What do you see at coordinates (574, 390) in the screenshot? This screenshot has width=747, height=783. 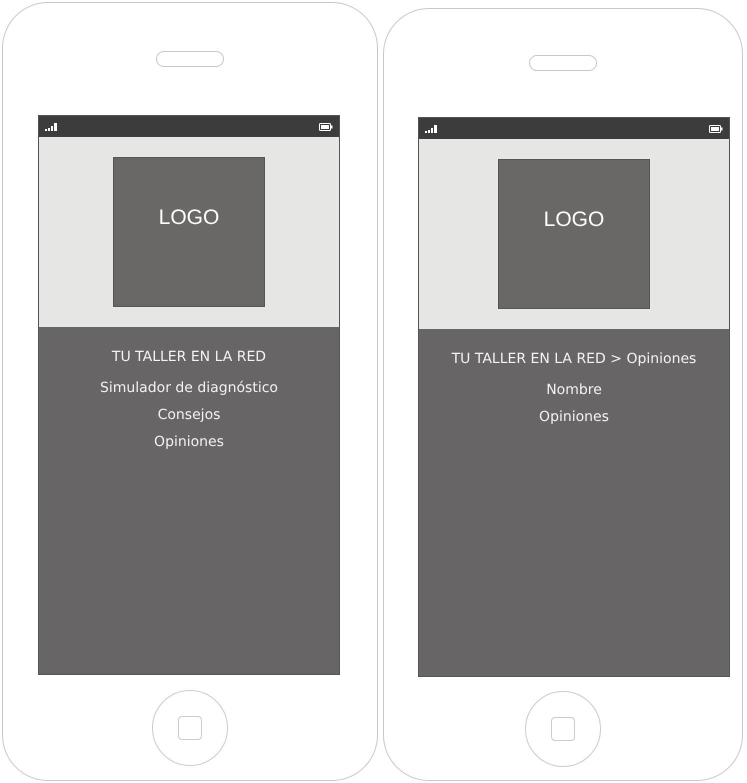 I see `menu-link: Nombre` at bounding box center [574, 390].